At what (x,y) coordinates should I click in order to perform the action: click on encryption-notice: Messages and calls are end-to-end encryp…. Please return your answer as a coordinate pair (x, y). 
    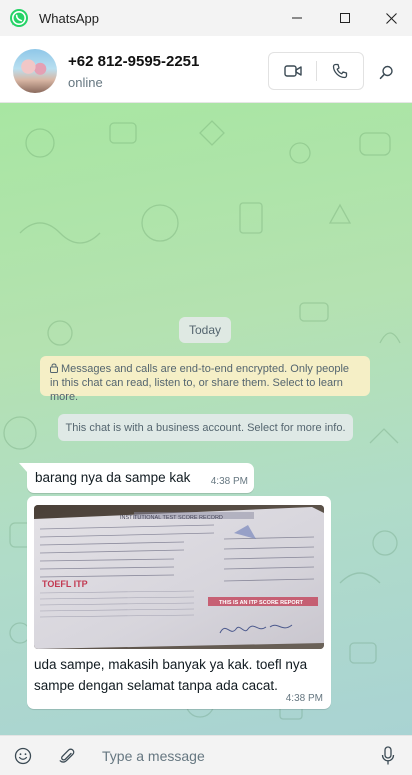
    Looking at the image, I should click on (205, 379).